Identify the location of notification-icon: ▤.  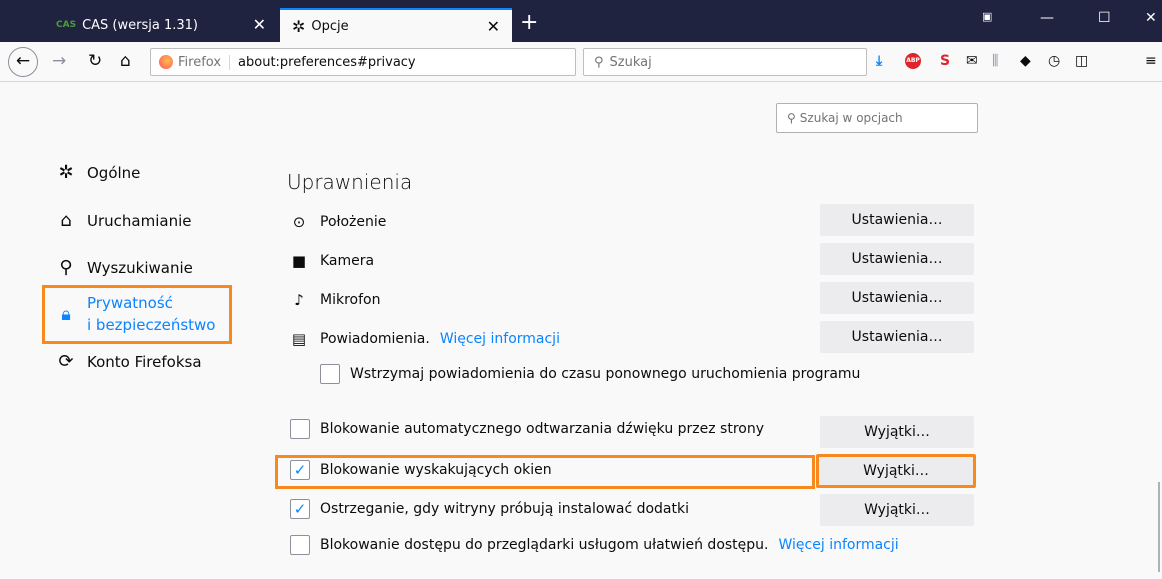
(299, 339).